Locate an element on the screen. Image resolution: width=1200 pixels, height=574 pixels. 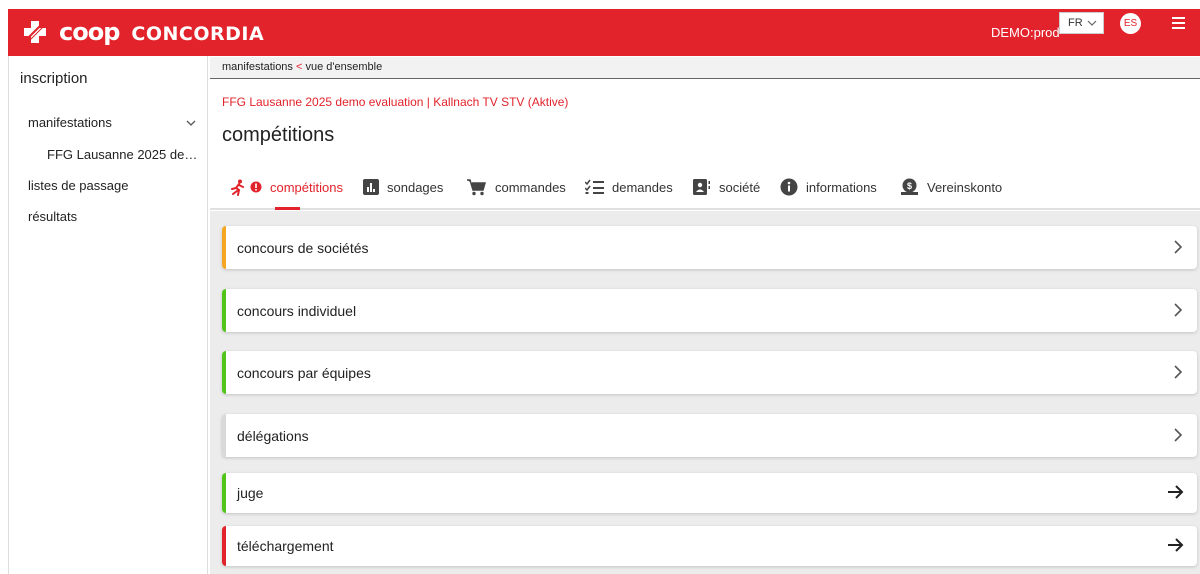
brand-wordmark: coop CONCORDIA is located at coordinates (161, 32).